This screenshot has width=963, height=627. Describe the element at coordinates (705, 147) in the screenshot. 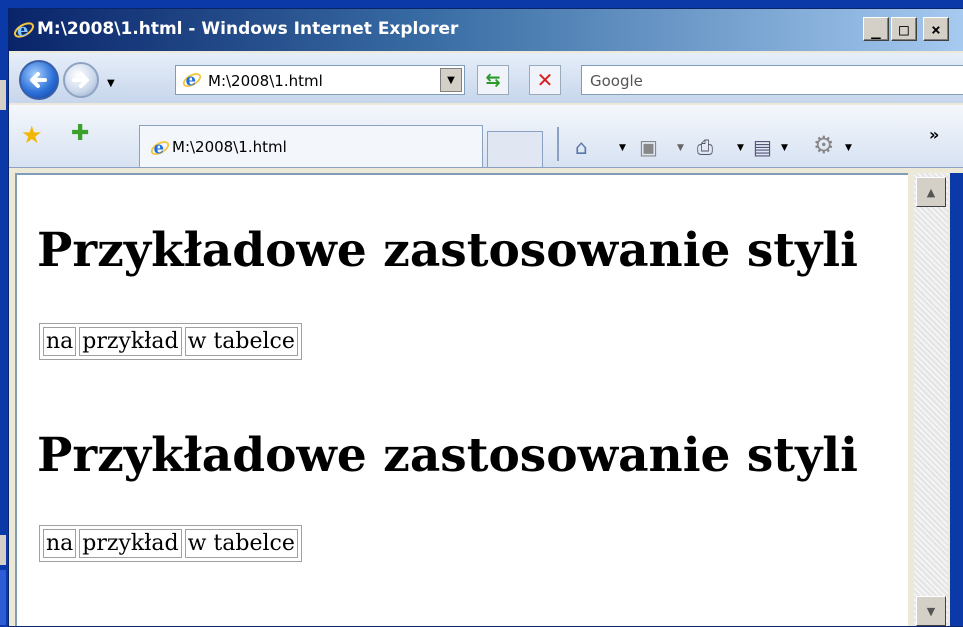

I see `print-icon: ⎙` at that location.